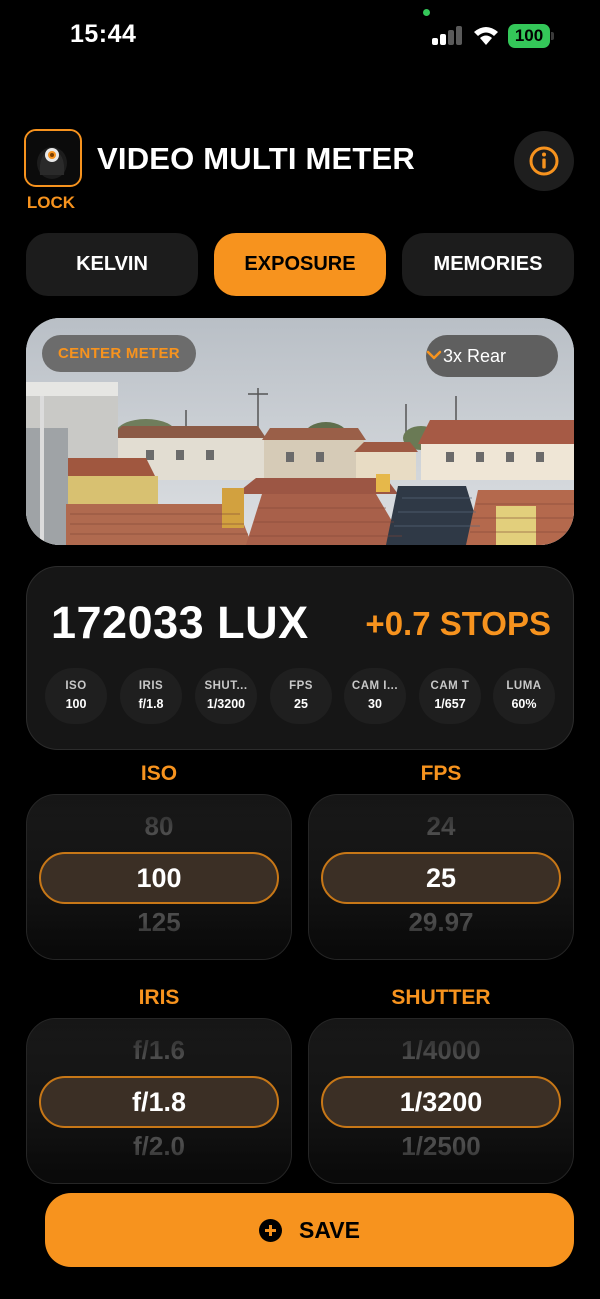 The image size is (600, 1299). I want to click on lux-reading: 172033 LUX, so click(180, 622).